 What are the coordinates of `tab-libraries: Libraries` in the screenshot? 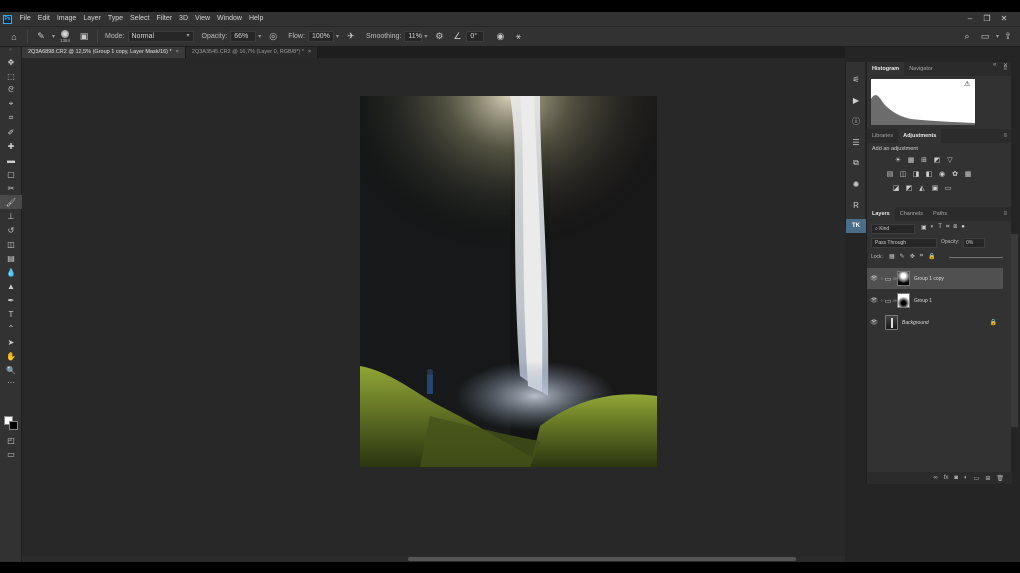 It's located at (882, 136).